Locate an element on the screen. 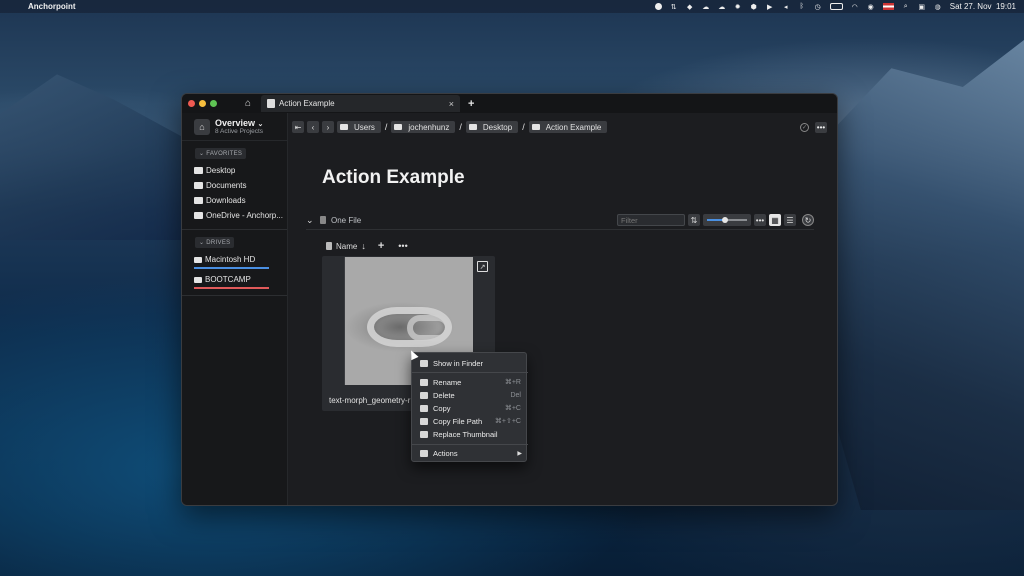 Image resolution: width=1024 pixels, height=576 pixels. more-view-options-icon: ••• is located at coordinates (760, 220).